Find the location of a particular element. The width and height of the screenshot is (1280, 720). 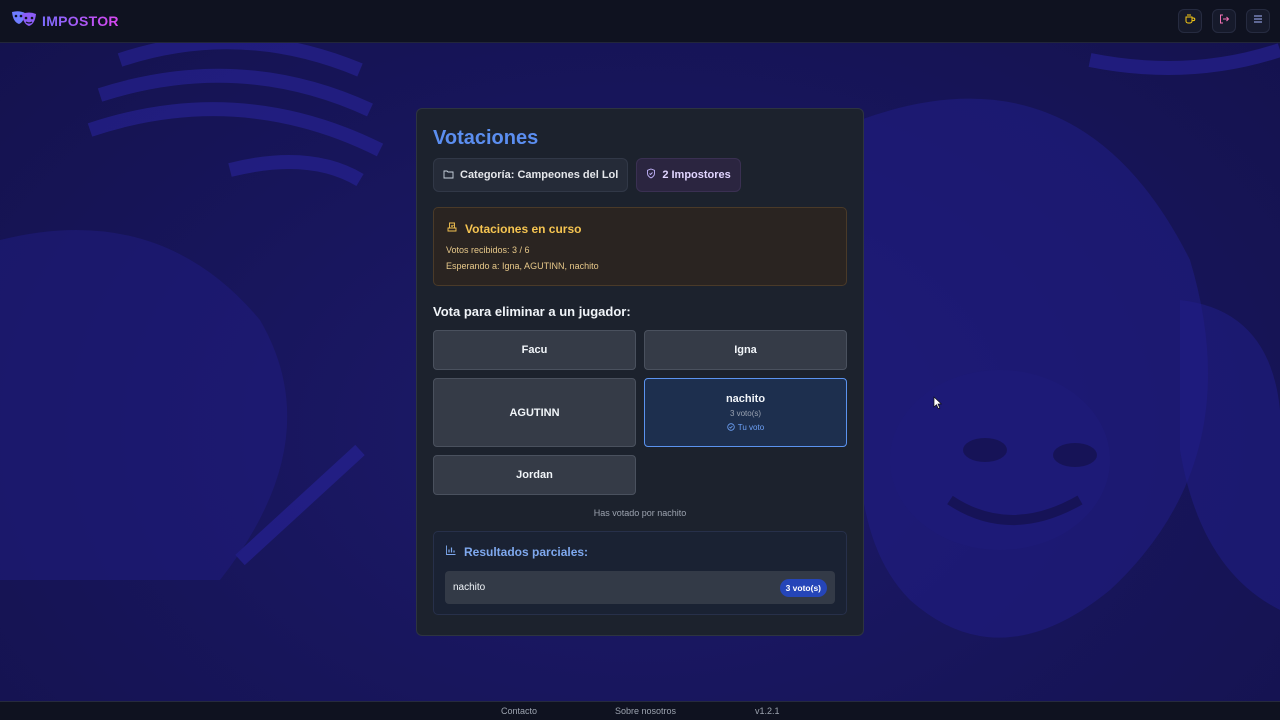

player-button-igna: Igna is located at coordinates (745, 350).